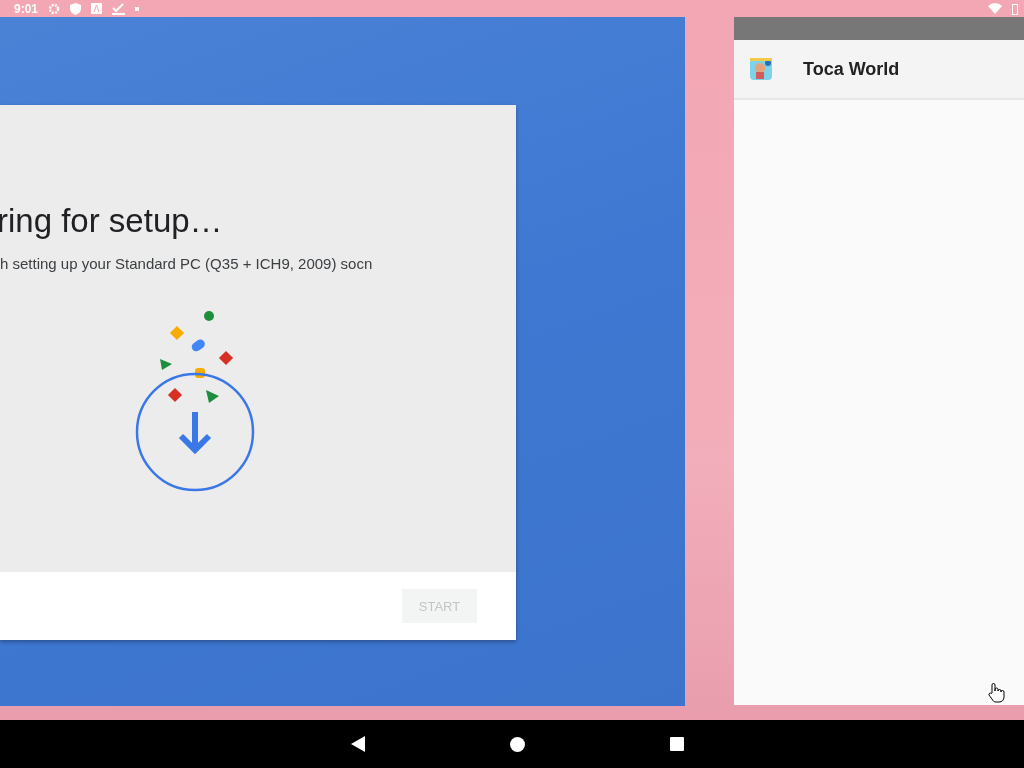 This screenshot has width=1024, height=768. I want to click on clock: 9:01, so click(26, 8).